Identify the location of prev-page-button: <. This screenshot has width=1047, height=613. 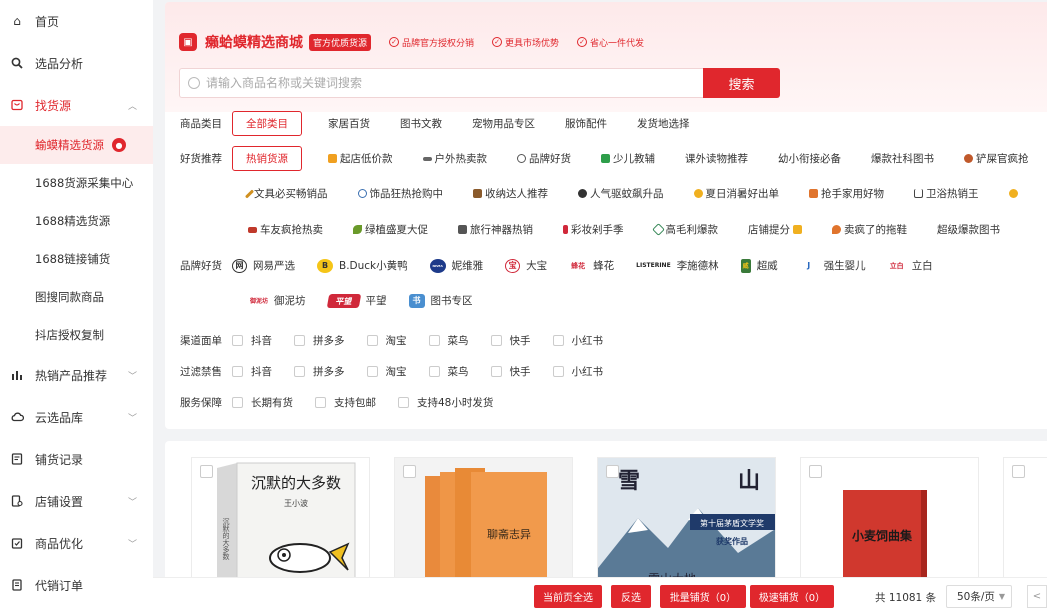
(1037, 596).